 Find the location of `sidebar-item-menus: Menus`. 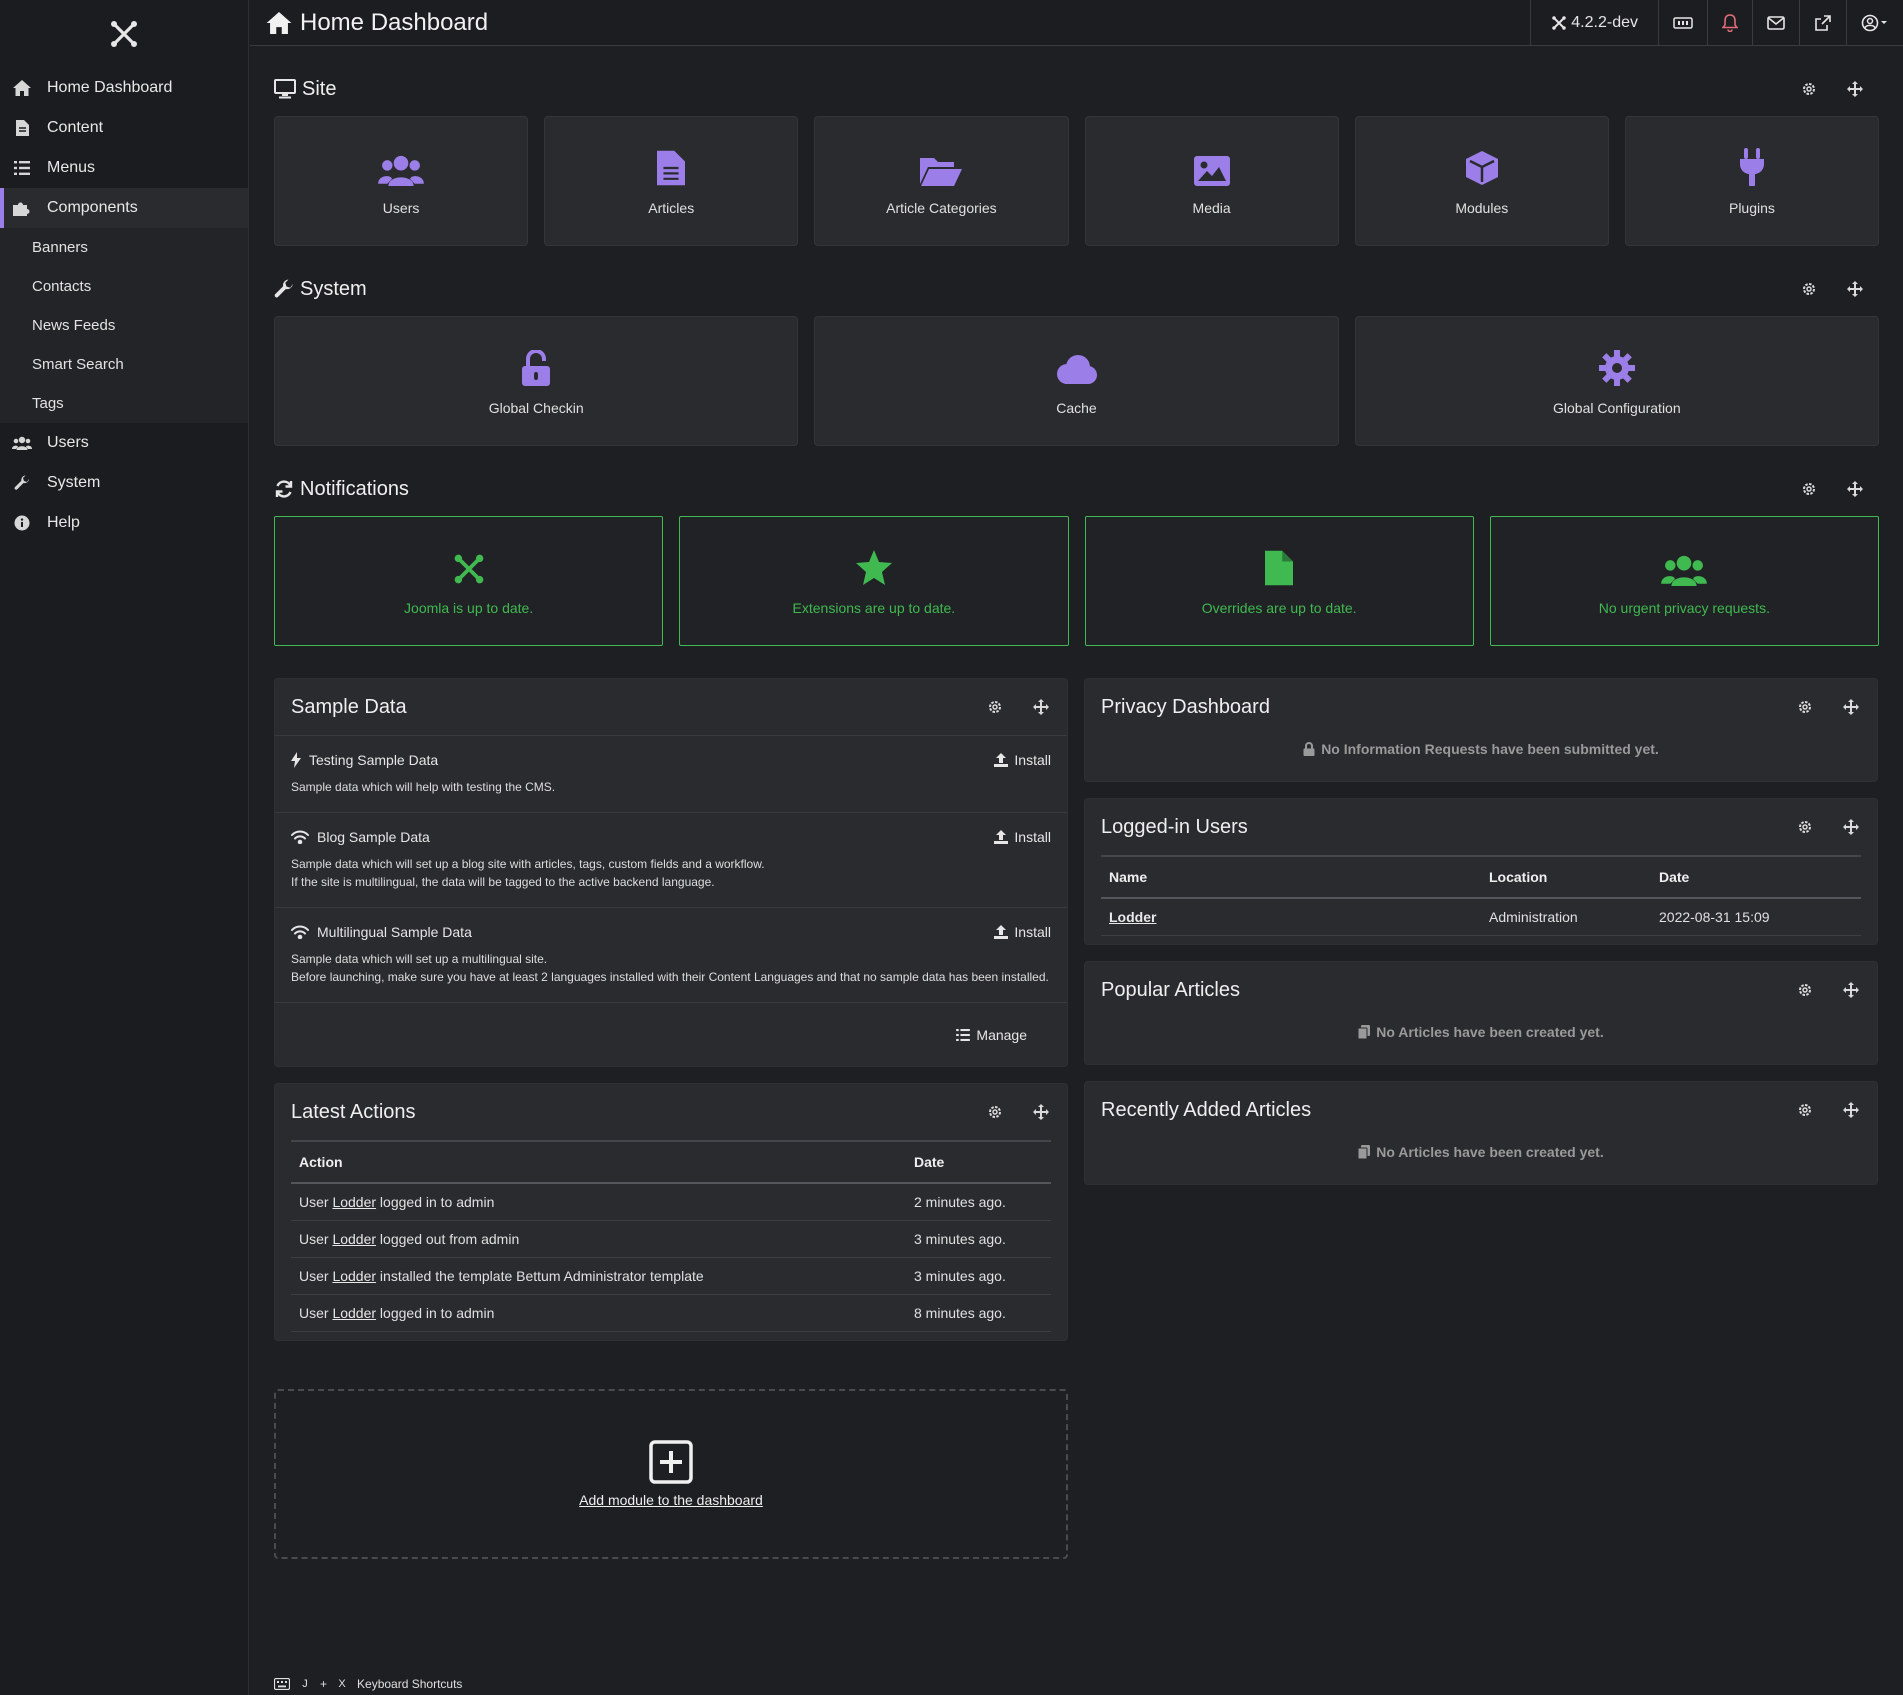

sidebar-item-menus: Menus is located at coordinates (124, 168).